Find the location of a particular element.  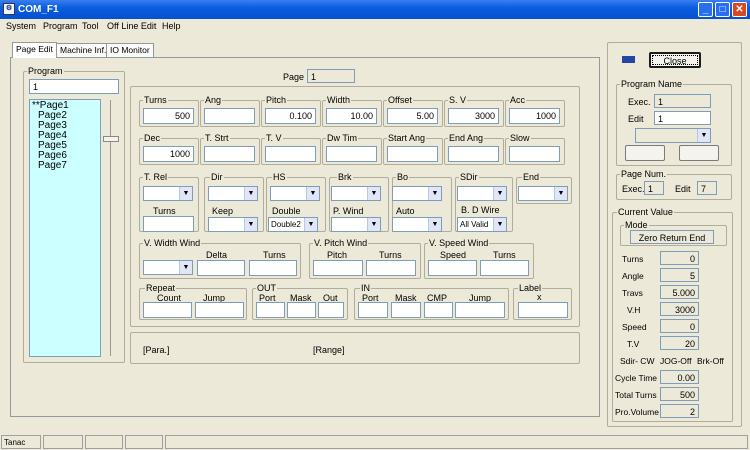

brk-select: ▼ is located at coordinates (356, 193).